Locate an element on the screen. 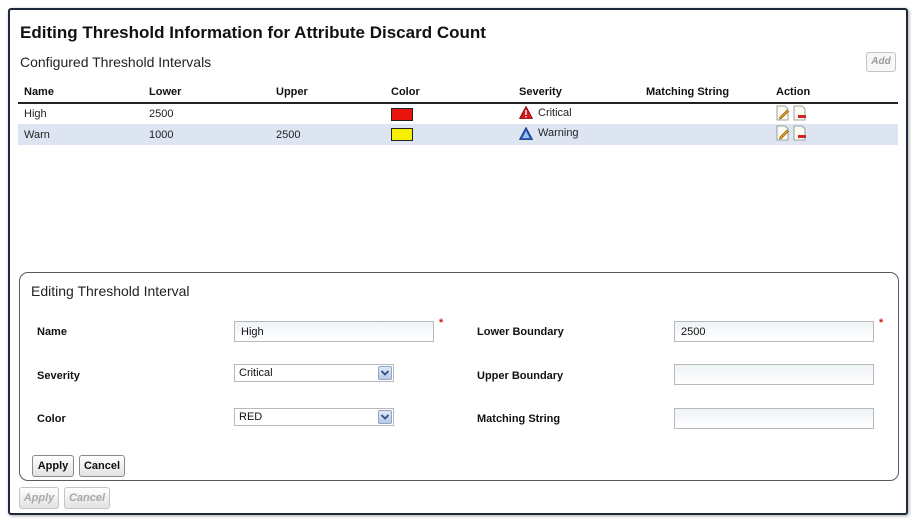 The height and width of the screenshot is (523, 916). footer-cancel-button: Cancel is located at coordinates (87, 498).